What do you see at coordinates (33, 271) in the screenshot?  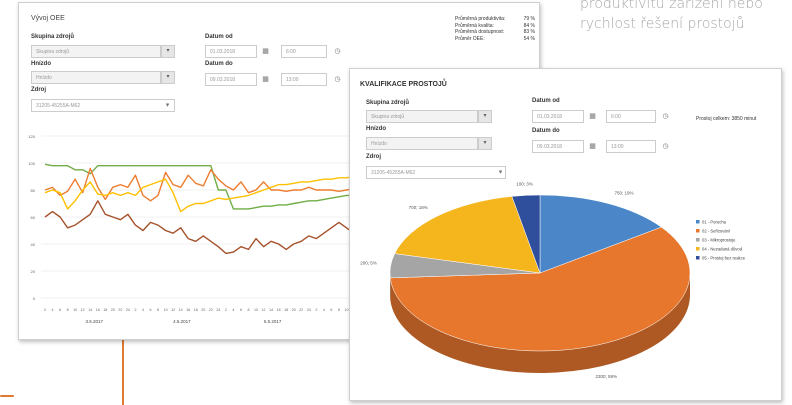 I see `y-tick-label: 20` at bounding box center [33, 271].